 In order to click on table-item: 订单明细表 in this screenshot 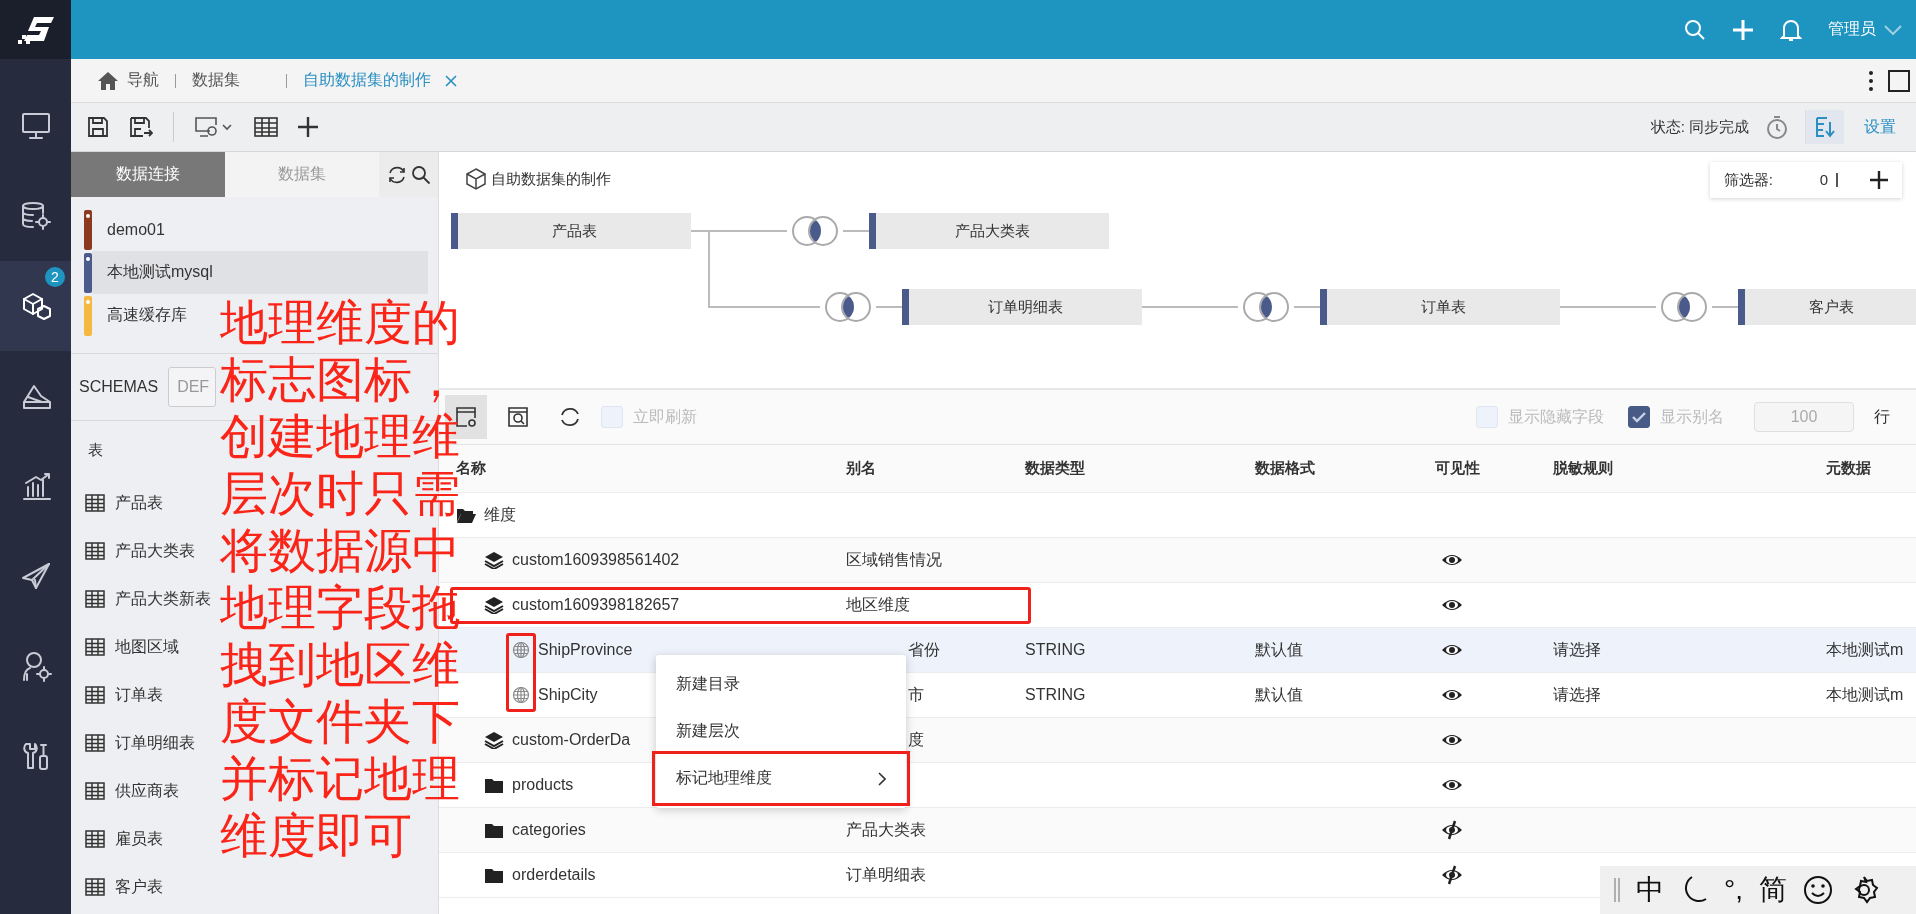, I will do `click(155, 743)`.